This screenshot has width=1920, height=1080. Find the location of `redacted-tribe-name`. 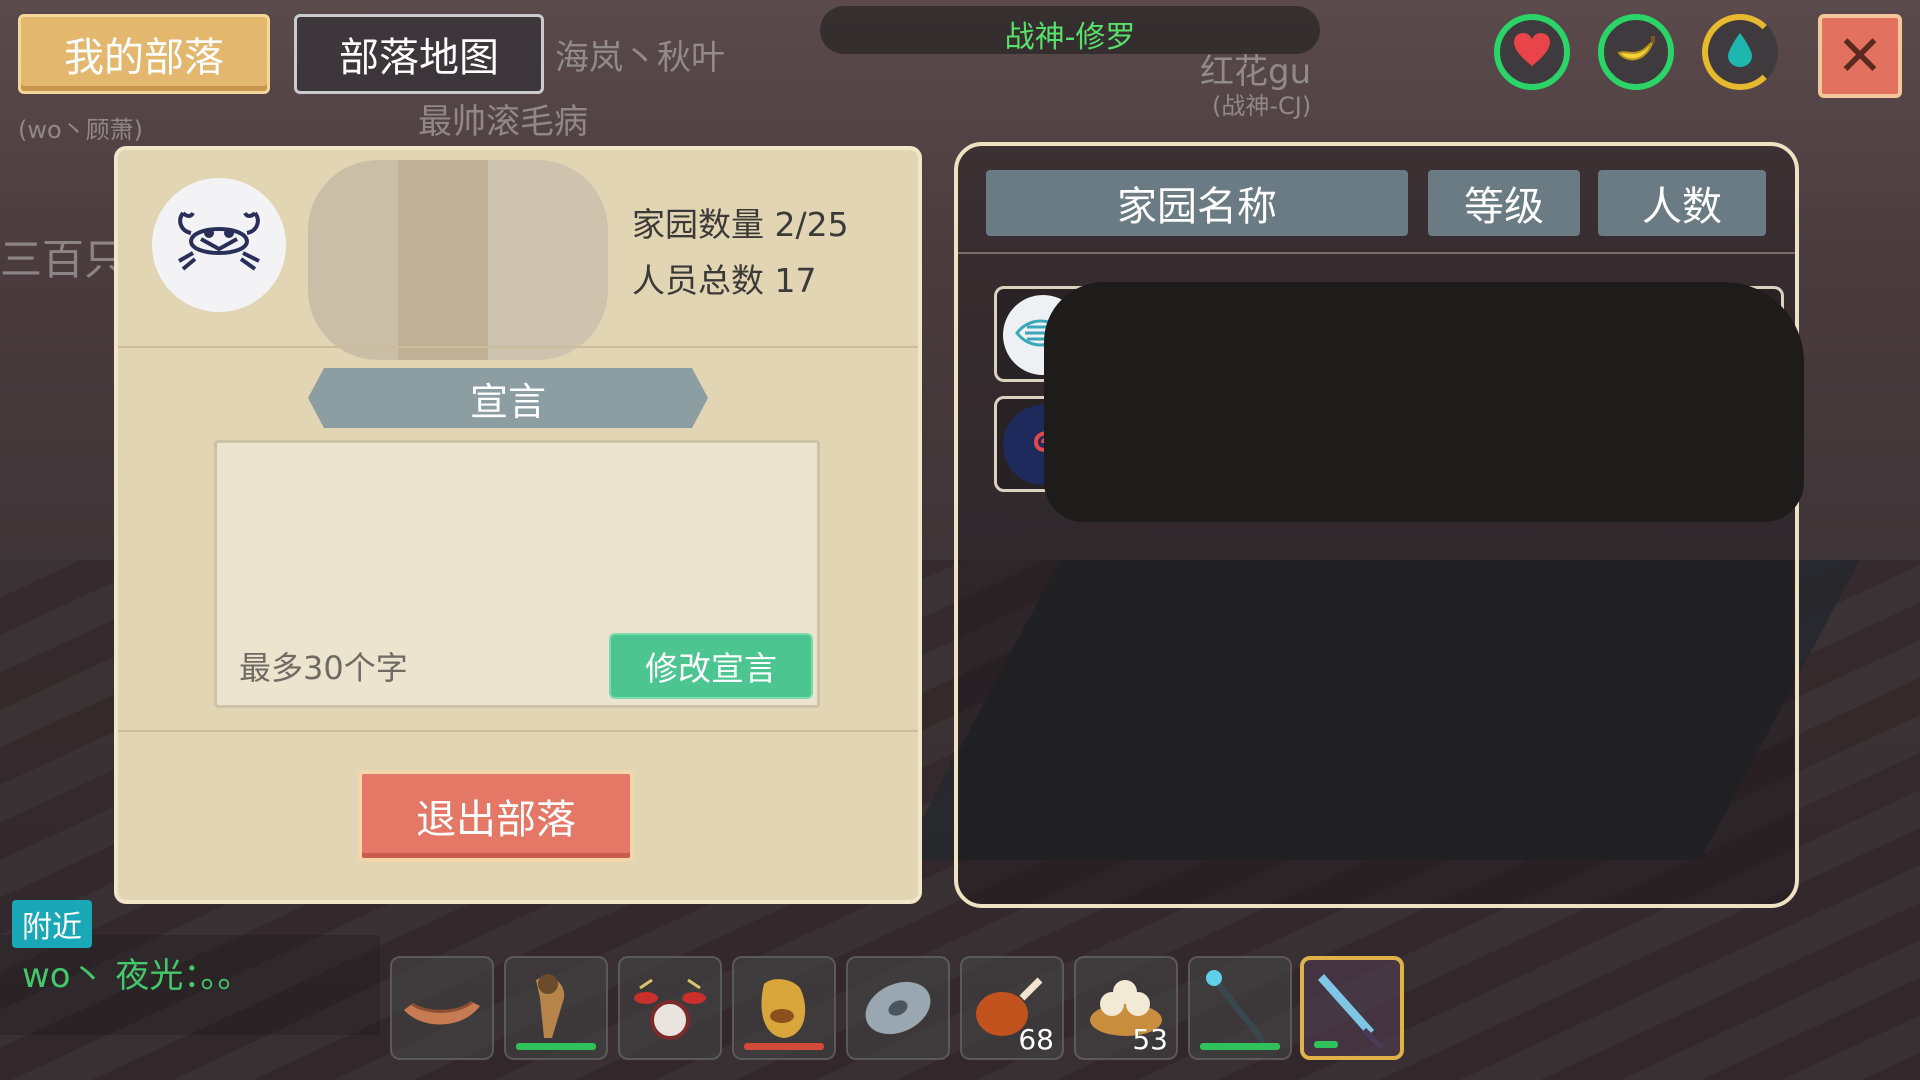

redacted-tribe-name is located at coordinates (458, 260).